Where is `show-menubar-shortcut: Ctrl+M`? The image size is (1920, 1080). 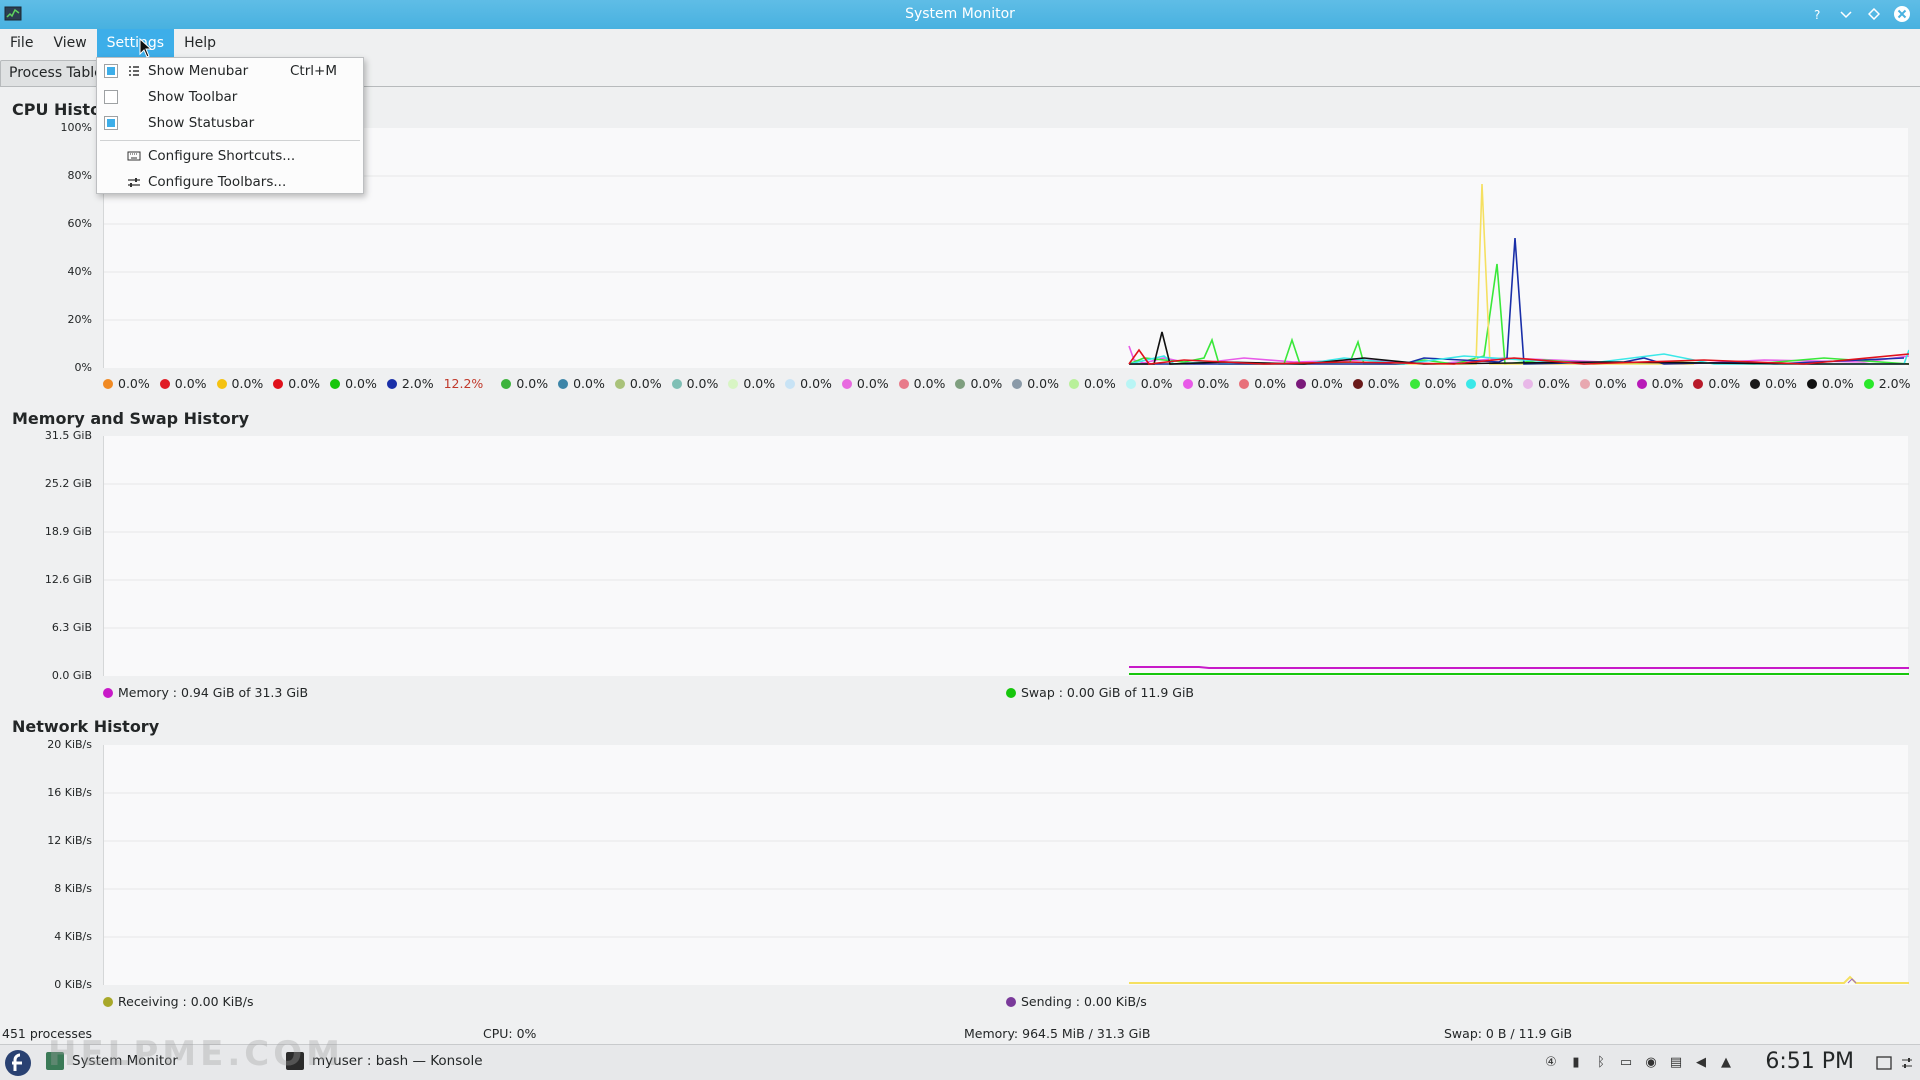 show-menubar-shortcut: Ctrl+M is located at coordinates (313, 71).